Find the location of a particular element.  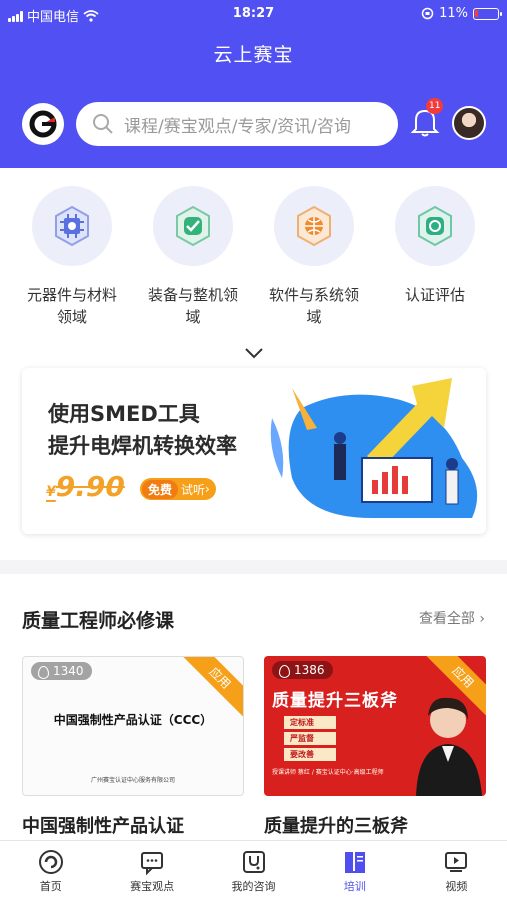

category-software: 软件与系统领域 is located at coordinates (314, 257).